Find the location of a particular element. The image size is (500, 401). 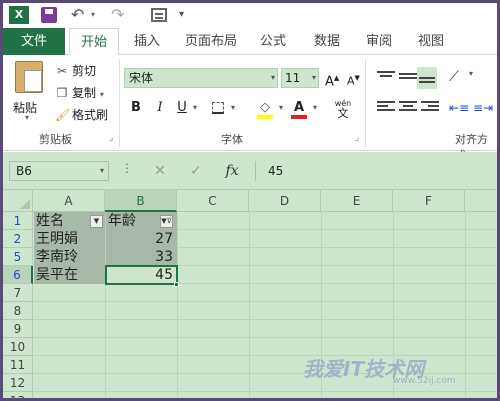

save-icon is located at coordinates (49, 15).